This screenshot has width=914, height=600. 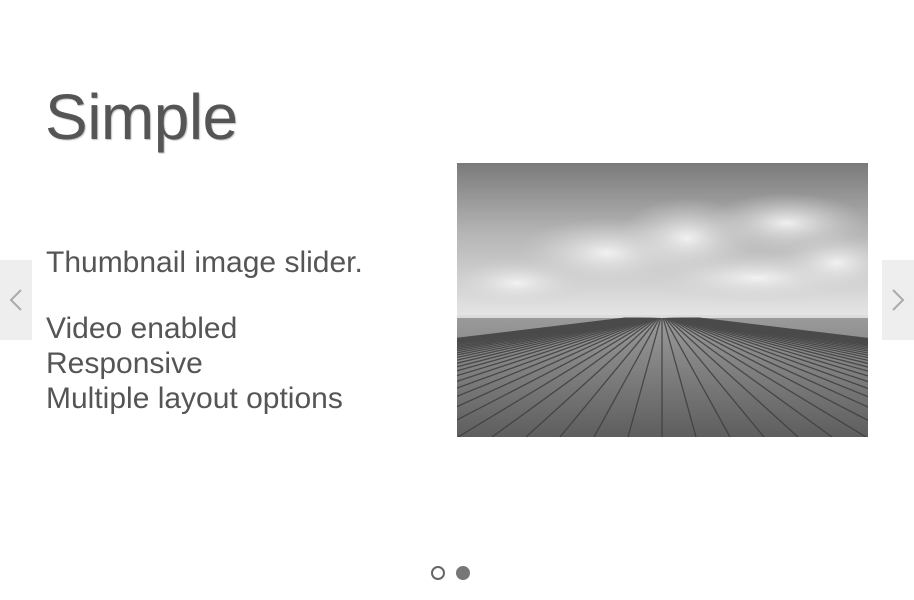 I want to click on prev-button, so click(x=16, y=300).